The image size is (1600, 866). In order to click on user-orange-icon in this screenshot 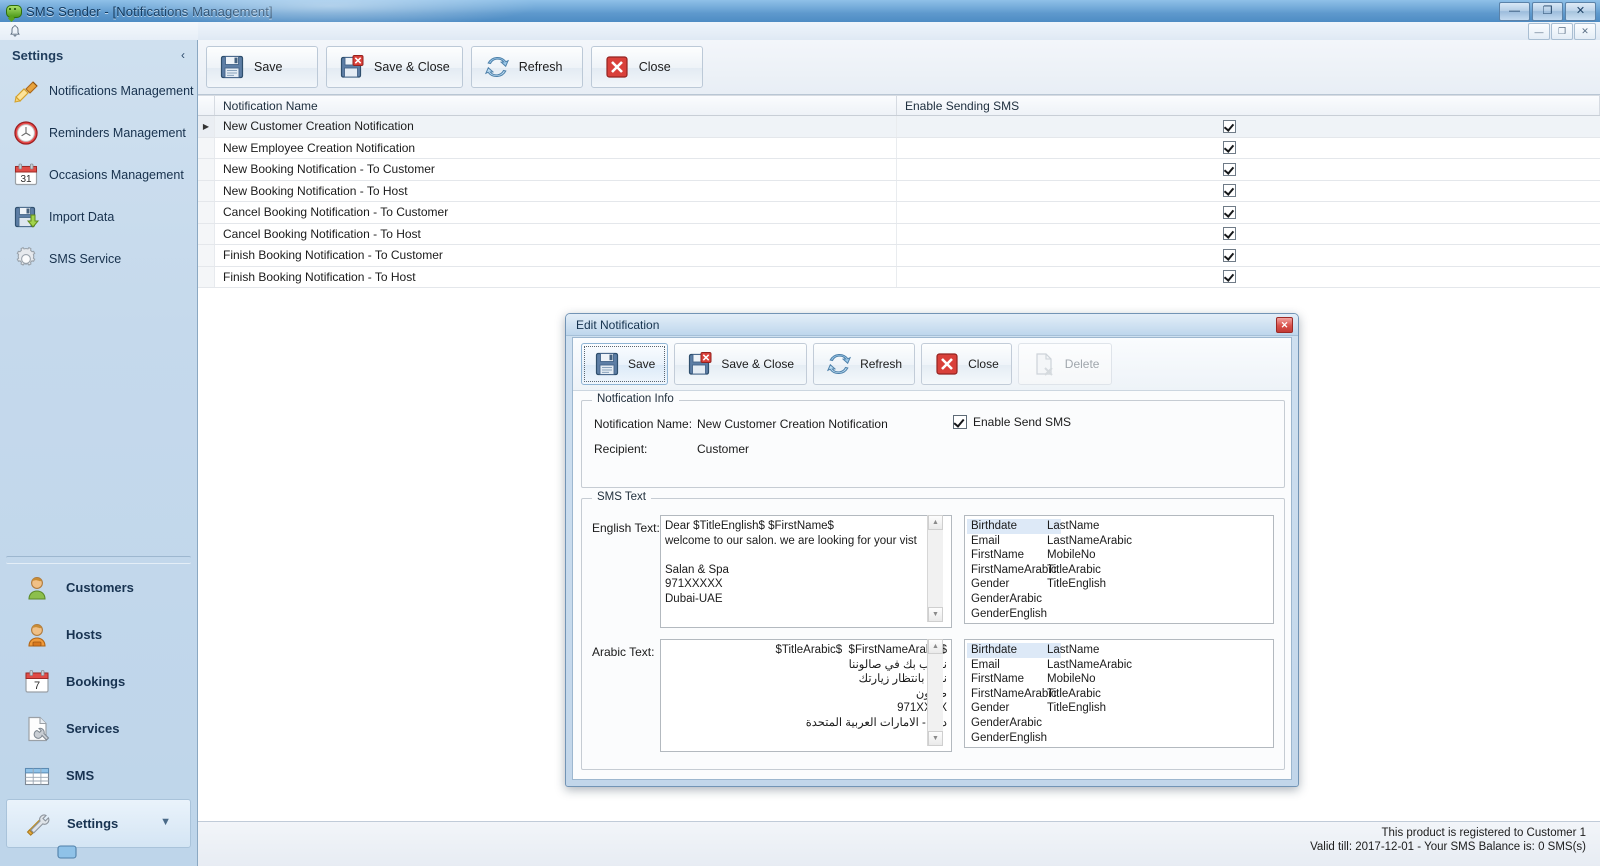, I will do `click(37, 635)`.